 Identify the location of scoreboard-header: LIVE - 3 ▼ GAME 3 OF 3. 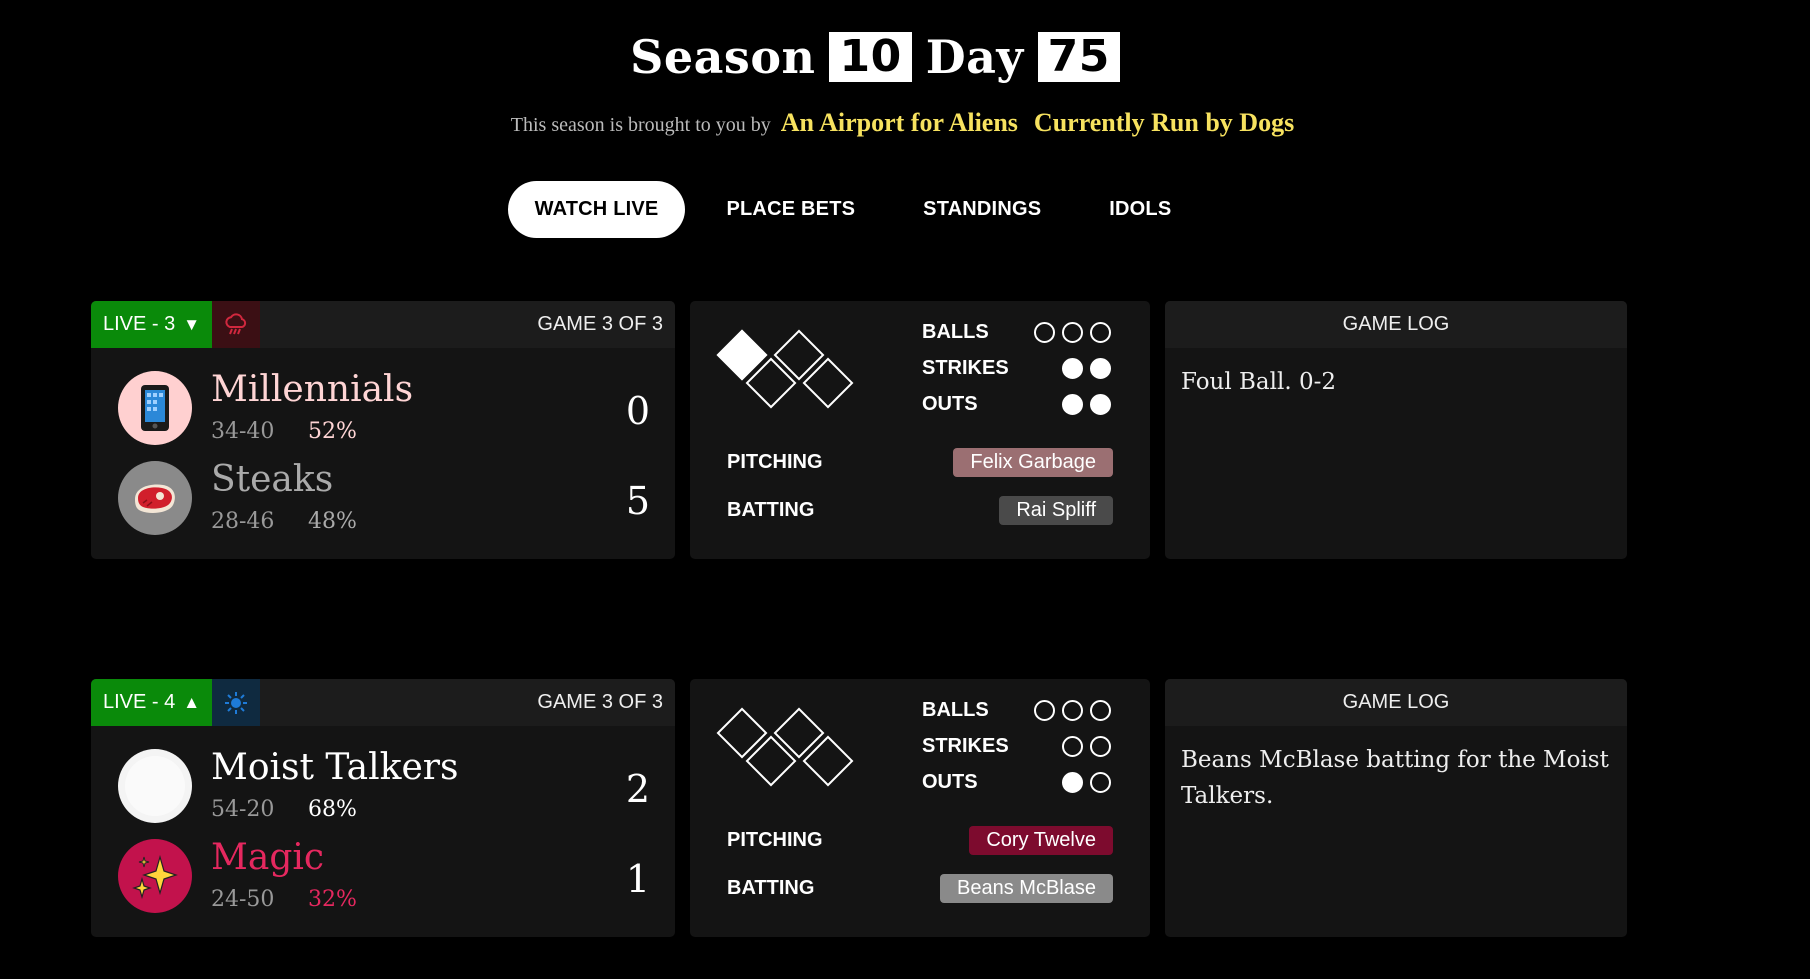
(383, 324).